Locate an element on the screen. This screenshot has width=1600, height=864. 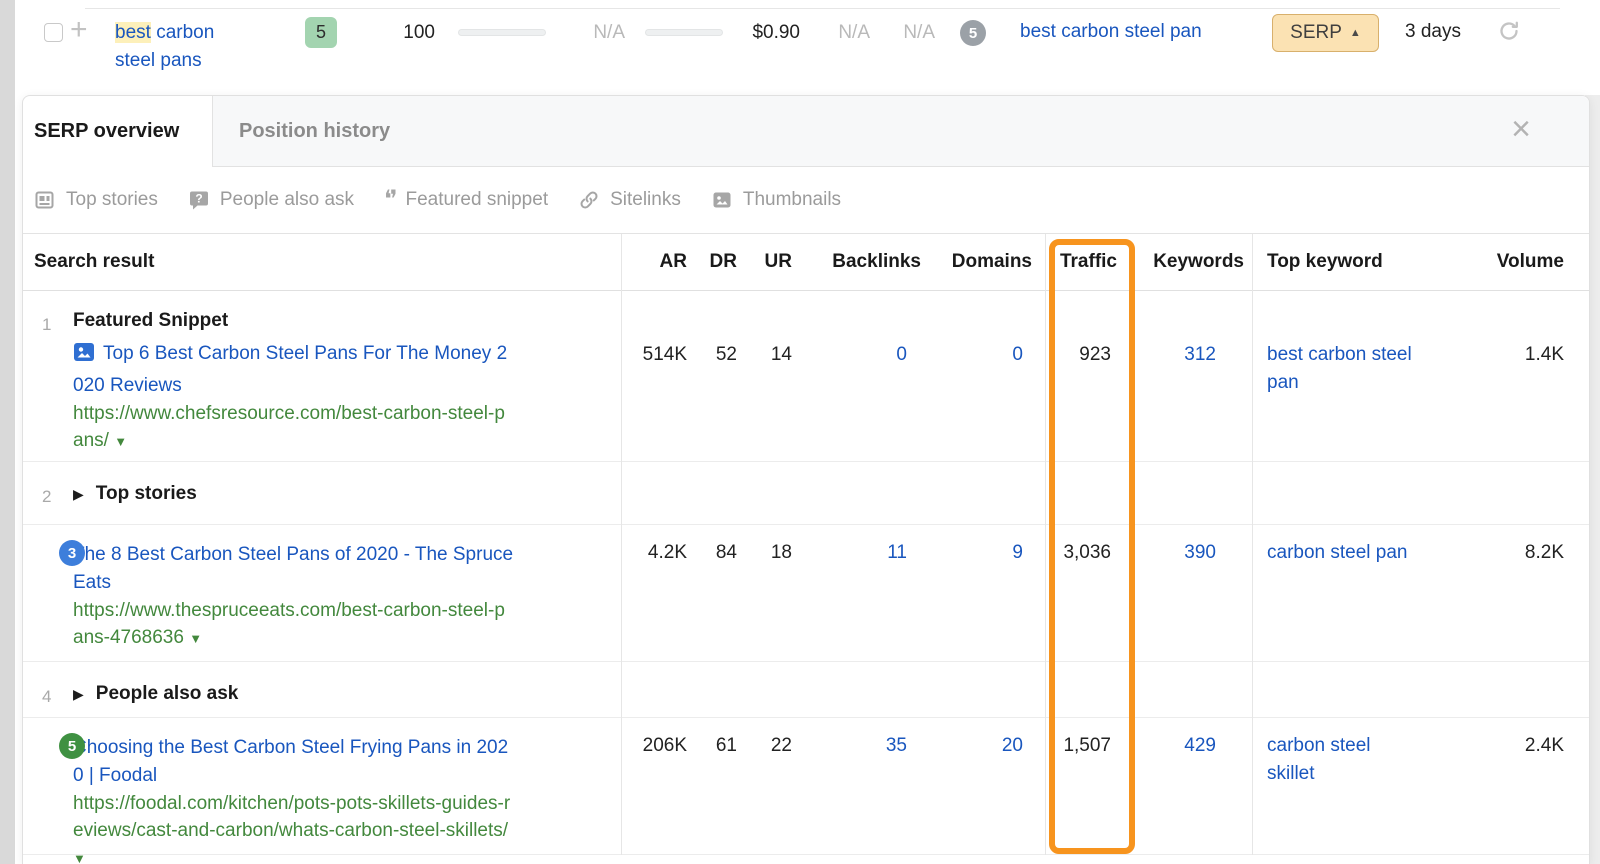
dr-value: 52 is located at coordinates (726, 354).